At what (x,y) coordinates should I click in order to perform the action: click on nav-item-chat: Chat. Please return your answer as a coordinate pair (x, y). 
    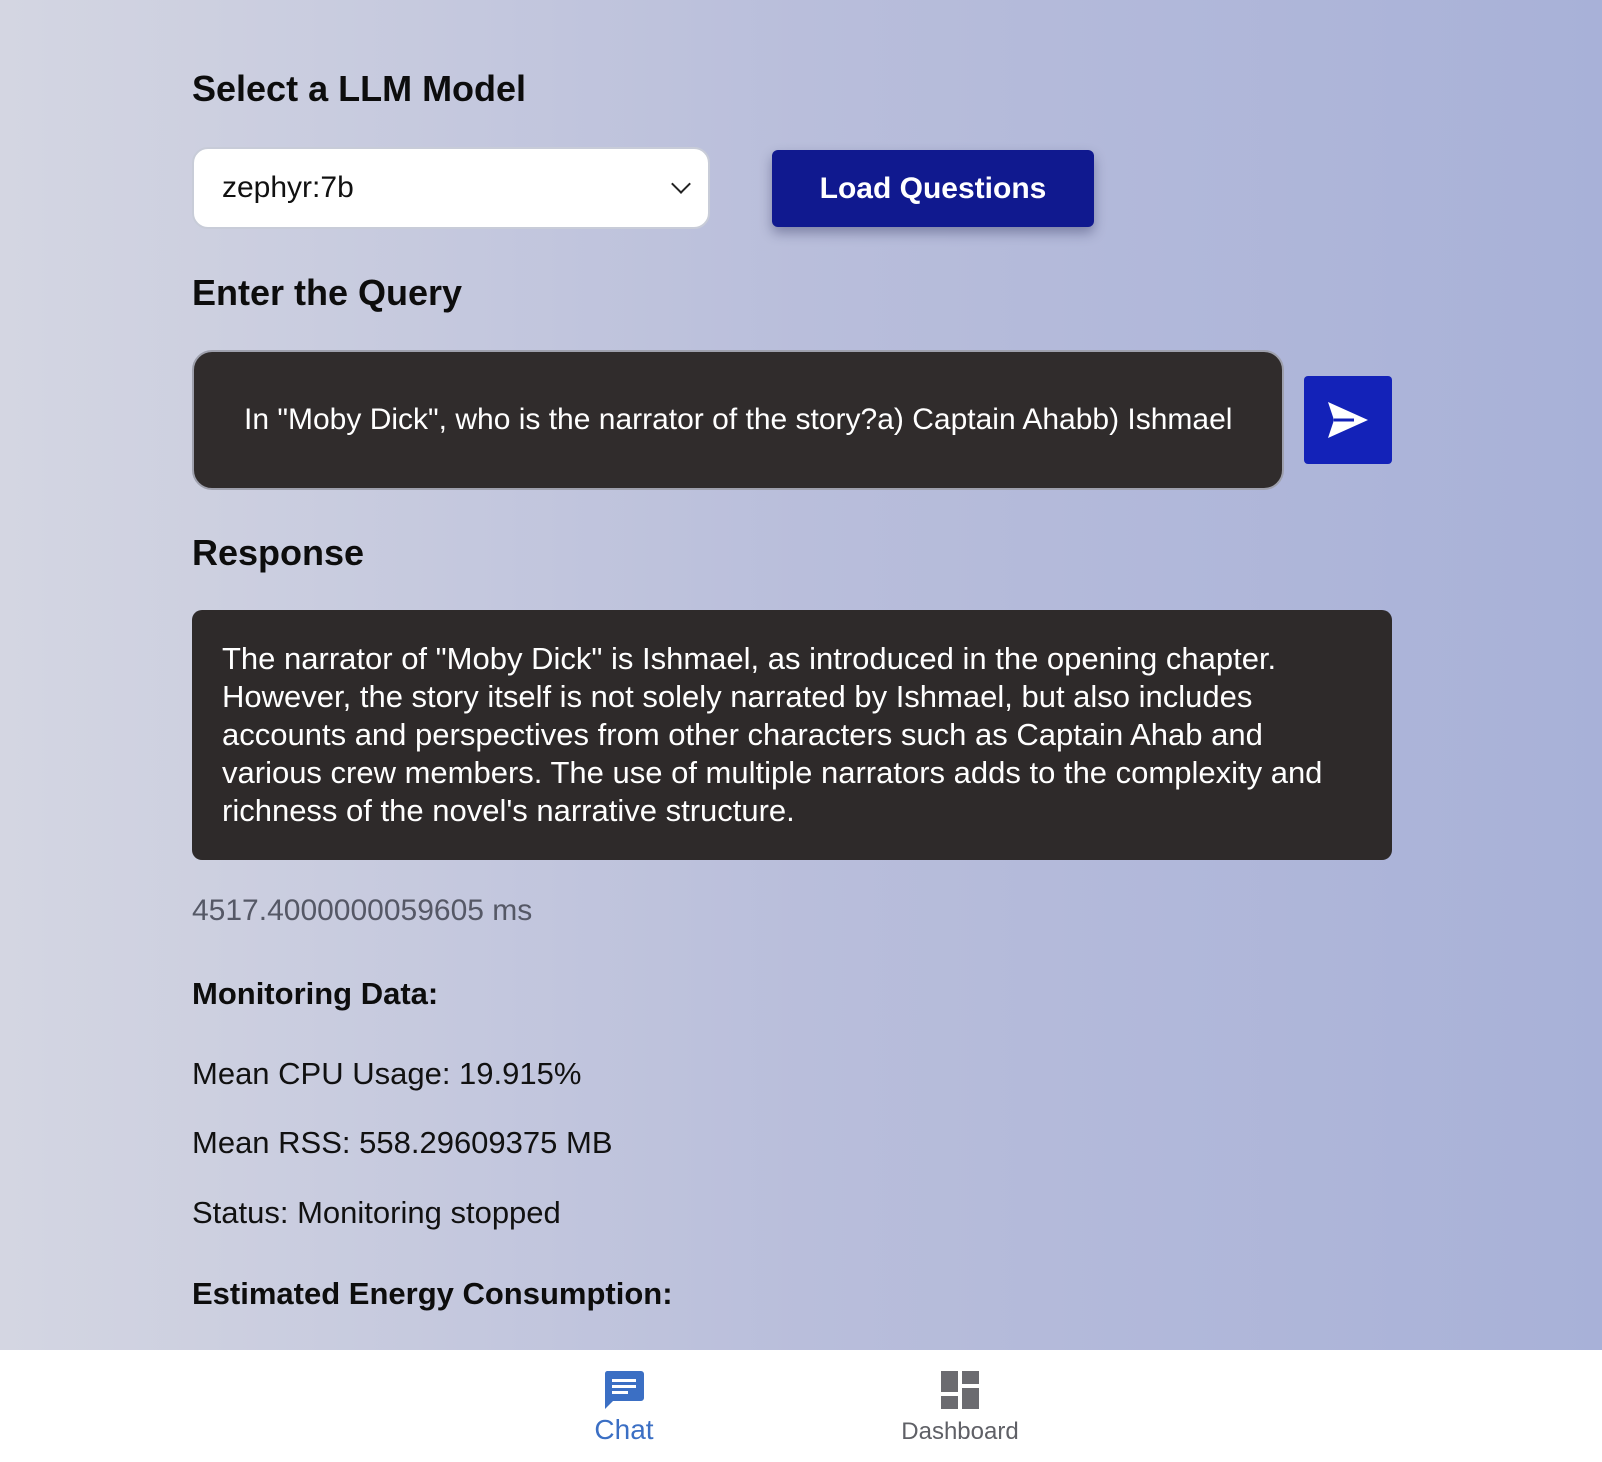
    Looking at the image, I should click on (624, 1406).